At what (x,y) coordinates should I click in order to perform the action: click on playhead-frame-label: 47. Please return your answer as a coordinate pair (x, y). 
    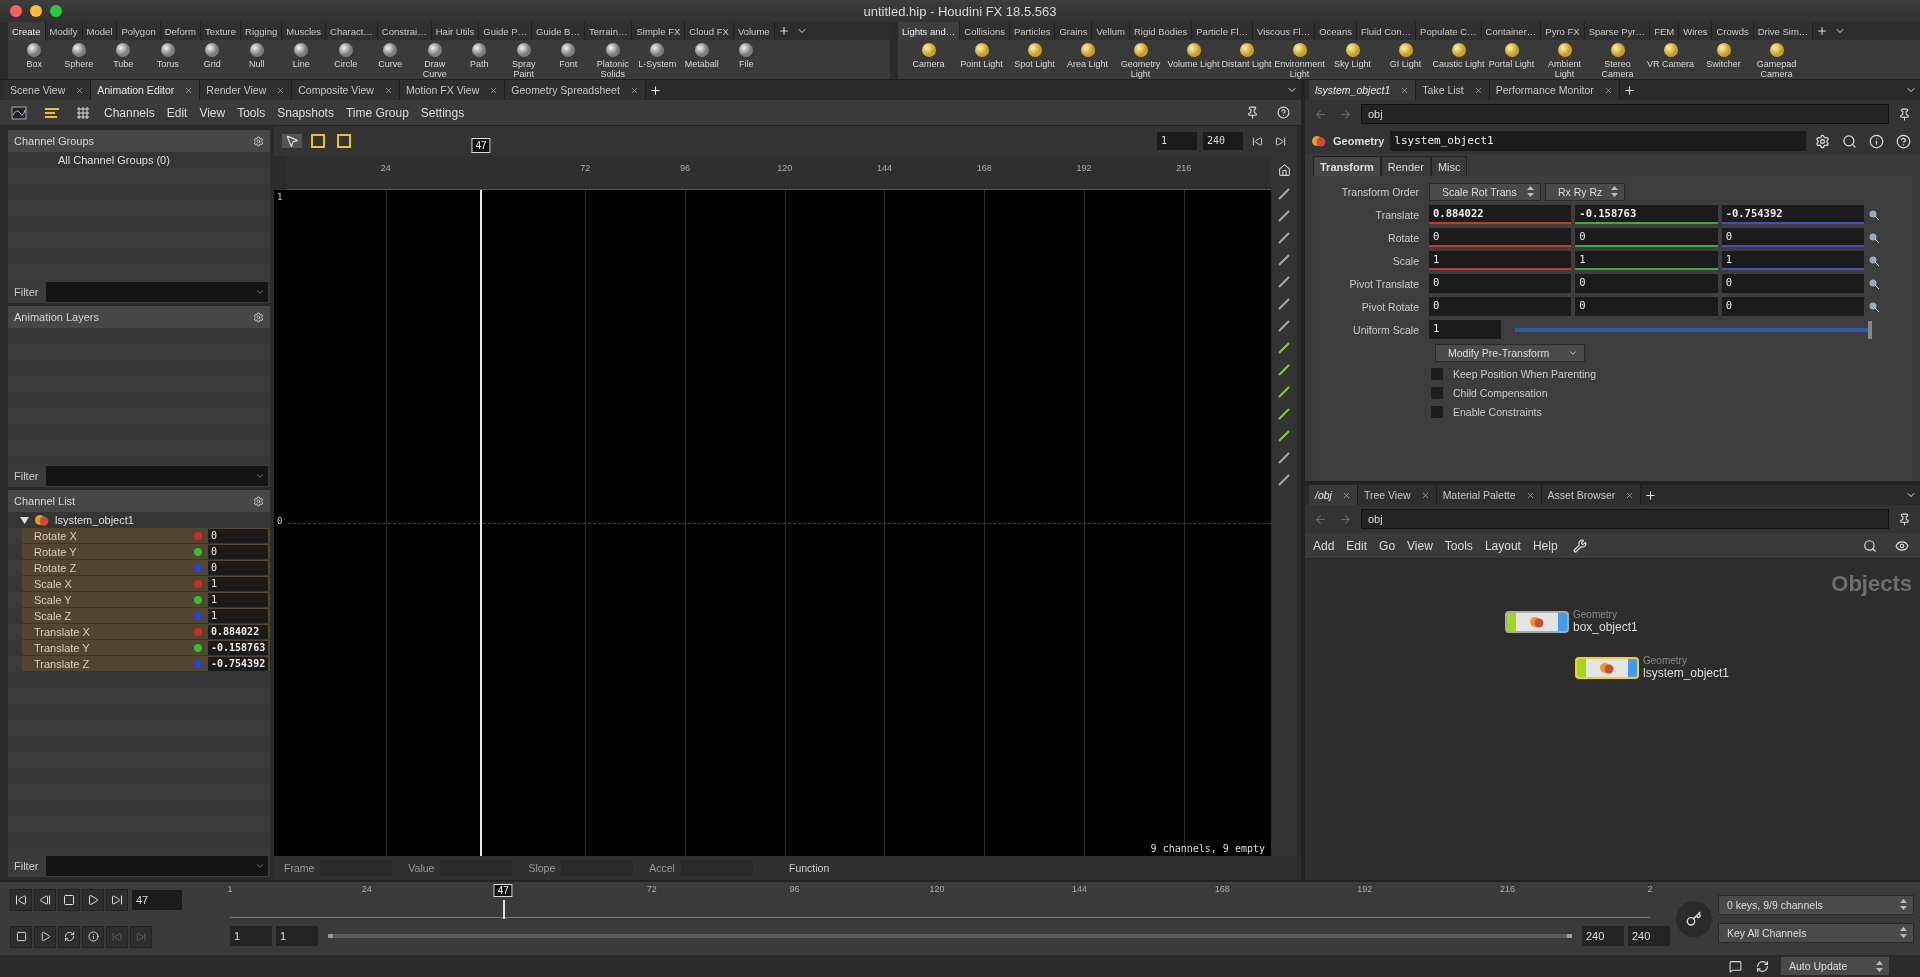
    Looking at the image, I should click on (503, 890).